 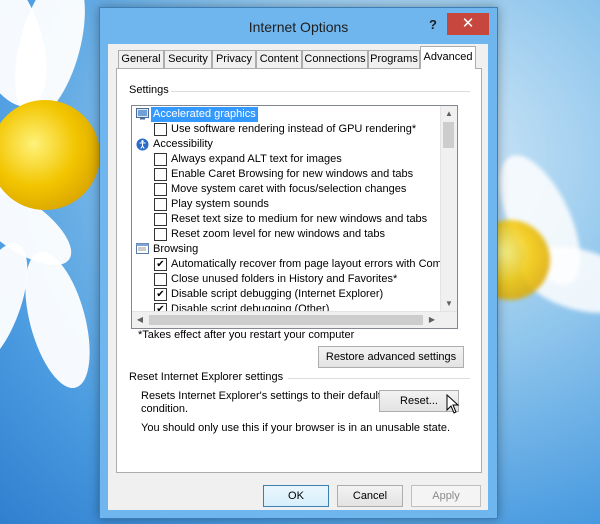 I want to click on apply-button: Apply, so click(x=446, y=496).